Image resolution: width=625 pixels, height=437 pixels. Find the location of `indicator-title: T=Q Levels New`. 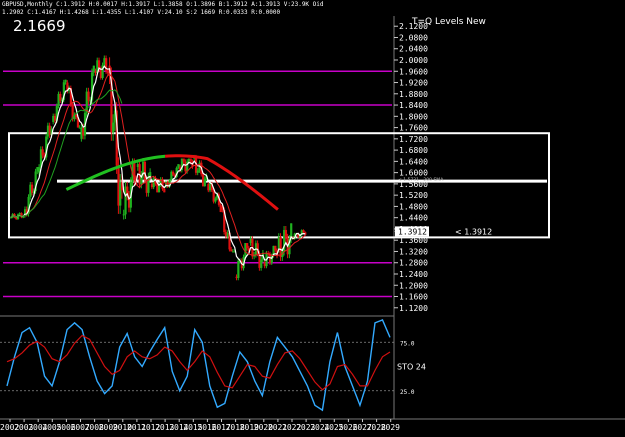

indicator-title: T=Q Levels New is located at coordinates (449, 22).